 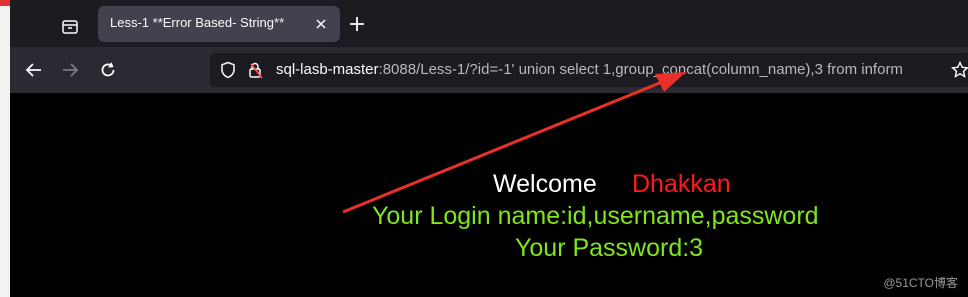 What do you see at coordinates (321, 24) in the screenshot?
I see `close-icon` at bounding box center [321, 24].